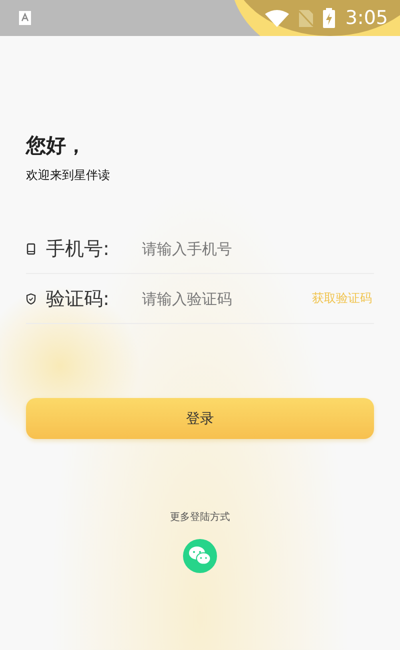  Describe the element at coordinates (306, 18) in the screenshot. I see `no-sim-icon` at that location.